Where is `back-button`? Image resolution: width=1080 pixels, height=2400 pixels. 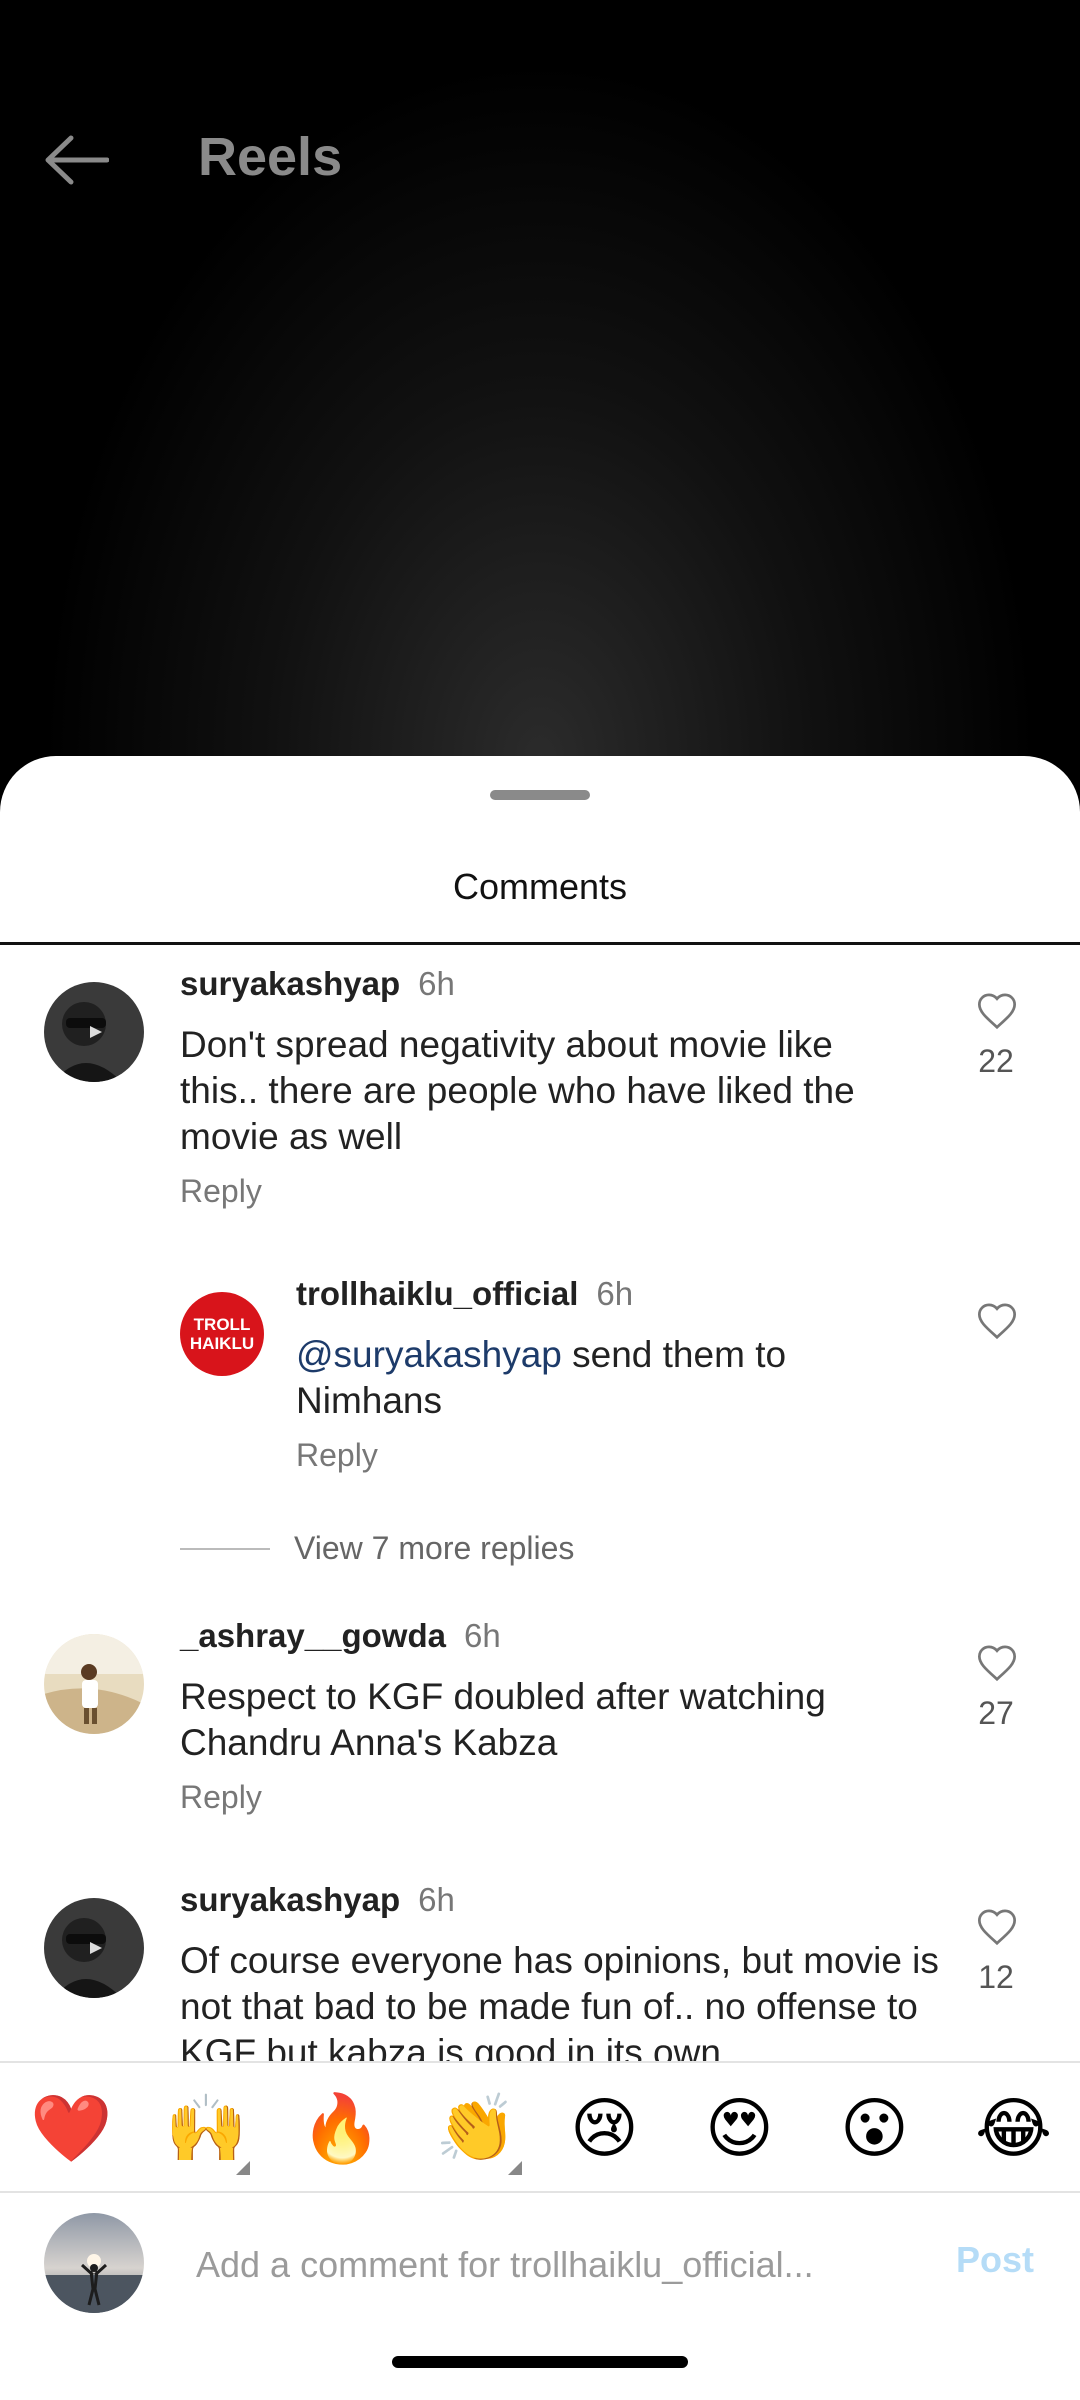 back-button is located at coordinates (76, 160).